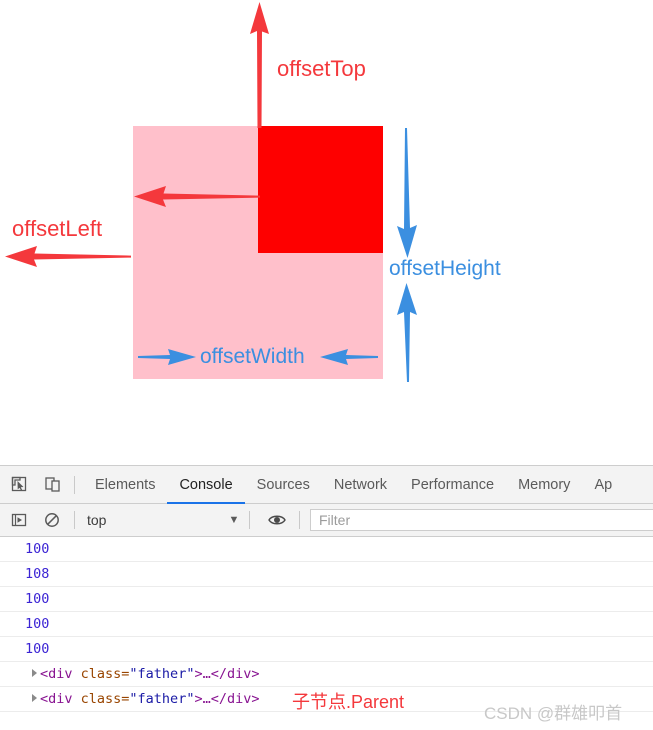 The height and width of the screenshot is (730, 653). I want to click on son-element-box, so click(320, 189).